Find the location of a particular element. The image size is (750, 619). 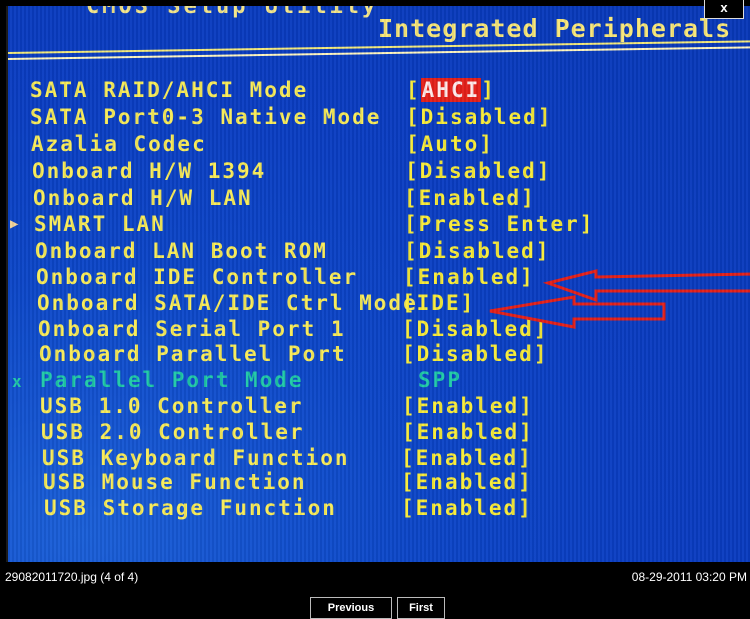

setting-label: Onboard Parallel Port is located at coordinates (193, 354).